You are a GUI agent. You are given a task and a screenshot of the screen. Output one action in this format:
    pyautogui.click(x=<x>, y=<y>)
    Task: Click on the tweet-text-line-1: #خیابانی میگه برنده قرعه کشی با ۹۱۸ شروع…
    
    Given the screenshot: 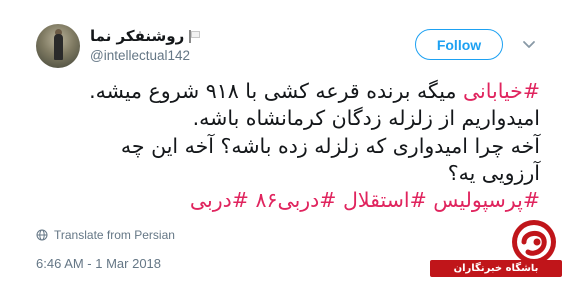 What is the action you would take?
    pyautogui.click(x=290, y=91)
    